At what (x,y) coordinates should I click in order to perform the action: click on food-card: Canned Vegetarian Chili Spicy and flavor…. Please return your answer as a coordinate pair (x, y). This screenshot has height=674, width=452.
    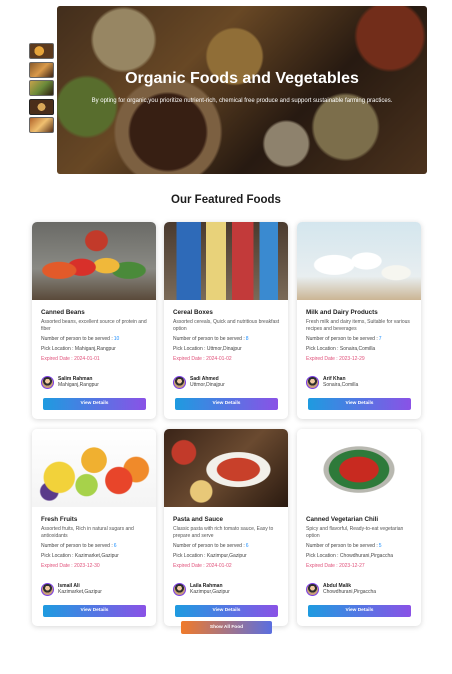
    Looking at the image, I should click on (359, 527).